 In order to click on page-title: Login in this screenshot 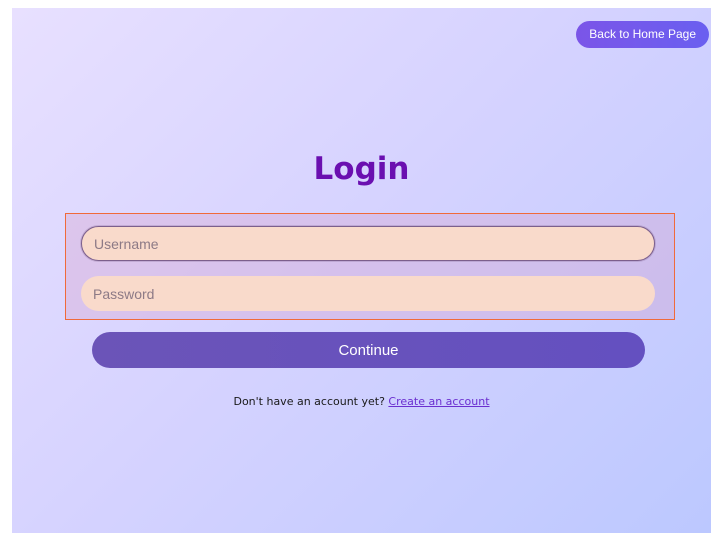, I will do `click(361, 169)`.